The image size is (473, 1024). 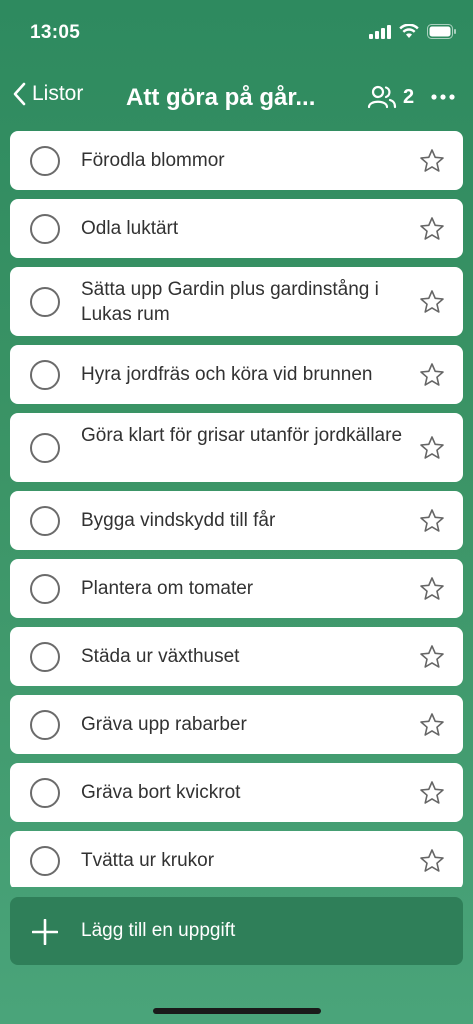 What do you see at coordinates (158, 930) in the screenshot?
I see `add-task-label: Lägg till en uppgift` at bounding box center [158, 930].